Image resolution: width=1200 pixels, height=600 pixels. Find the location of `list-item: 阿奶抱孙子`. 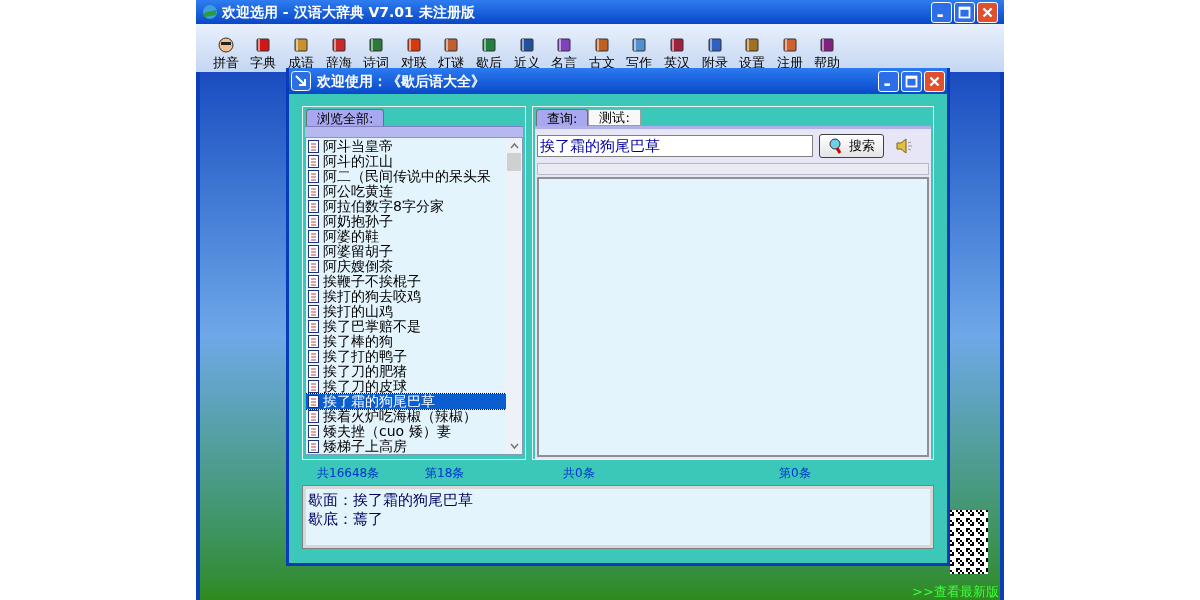

list-item: 阿奶抱孙子 is located at coordinates (406, 221).